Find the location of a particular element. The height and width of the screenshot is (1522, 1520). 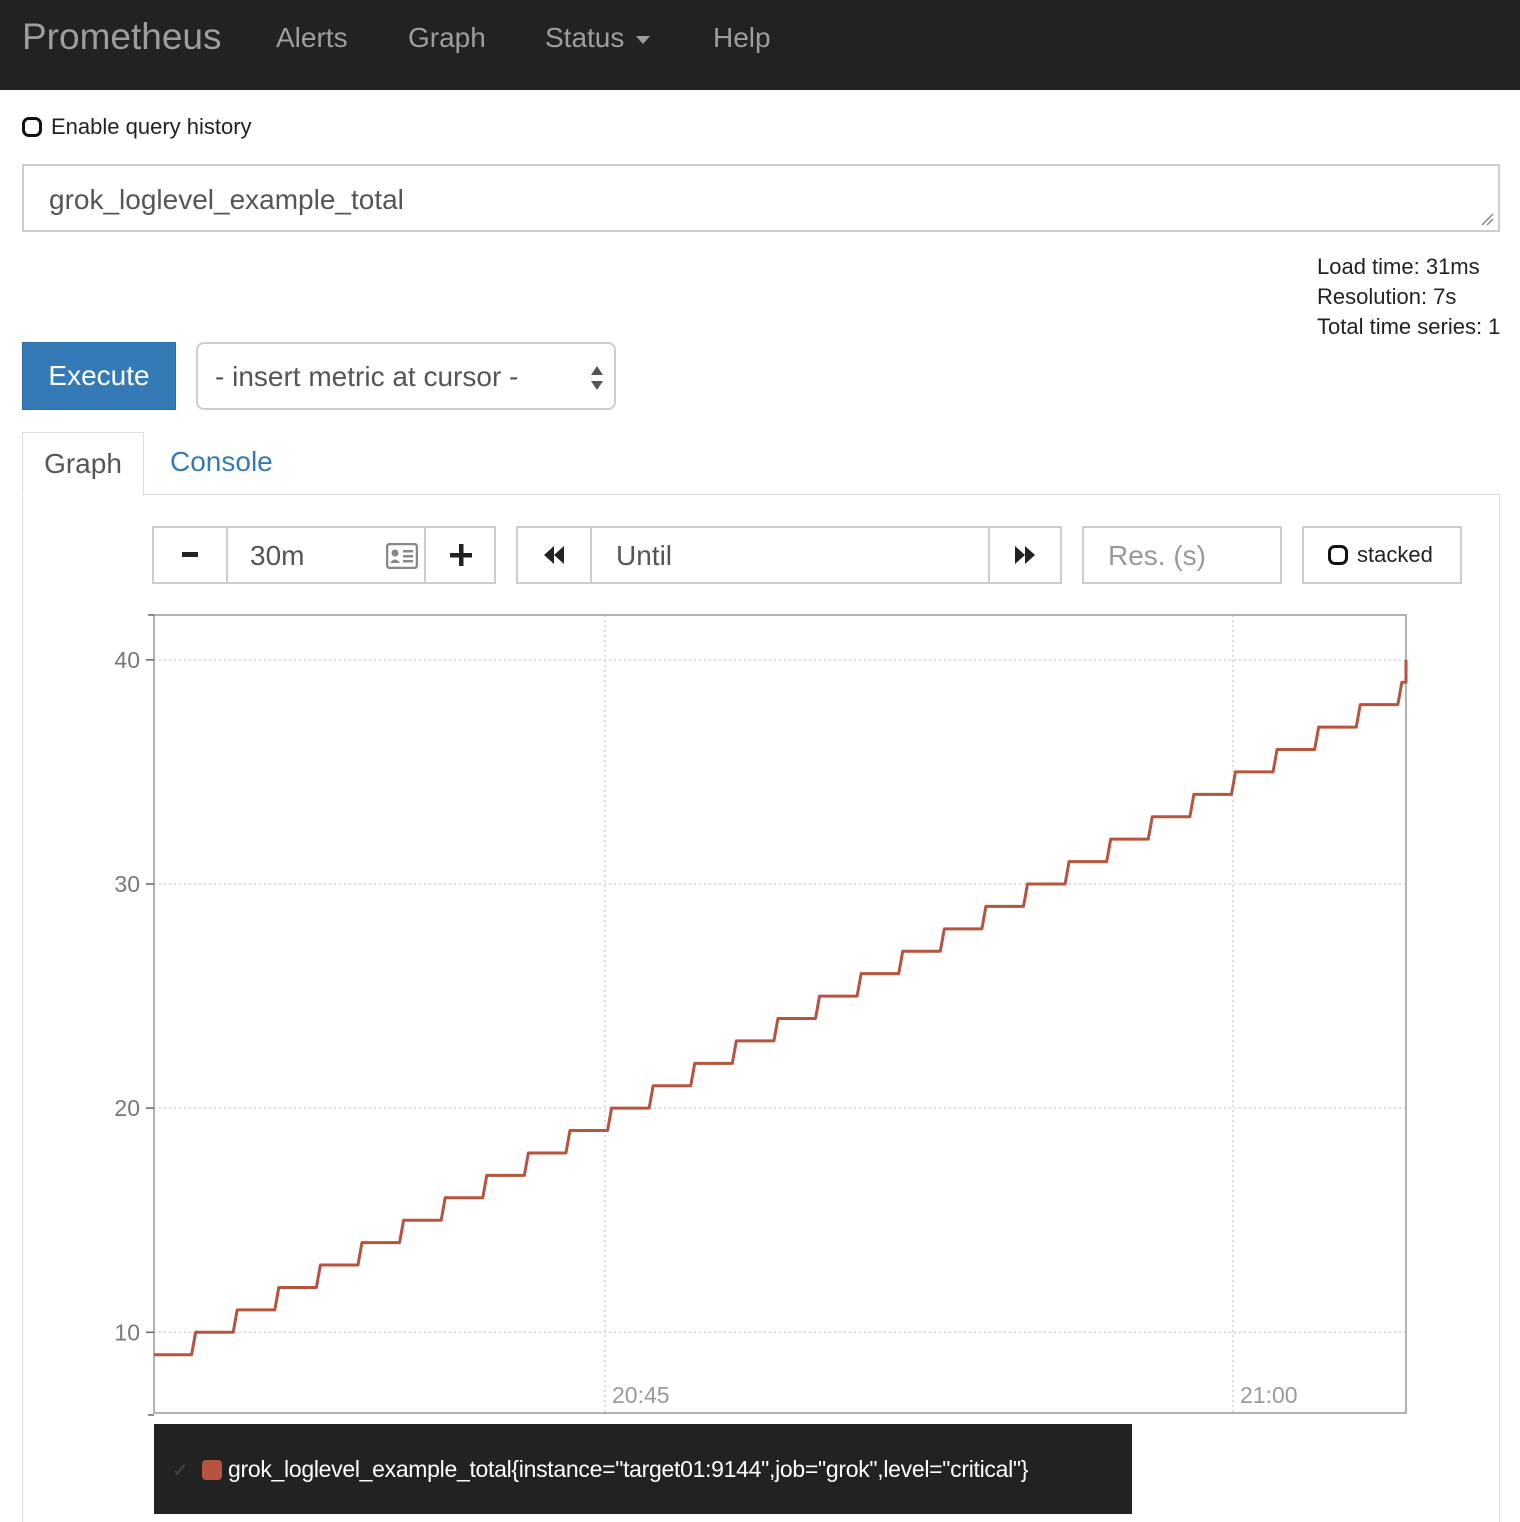

navbar: Prometheus Alerts Graph Status Help is located at coordinates (760, 45).